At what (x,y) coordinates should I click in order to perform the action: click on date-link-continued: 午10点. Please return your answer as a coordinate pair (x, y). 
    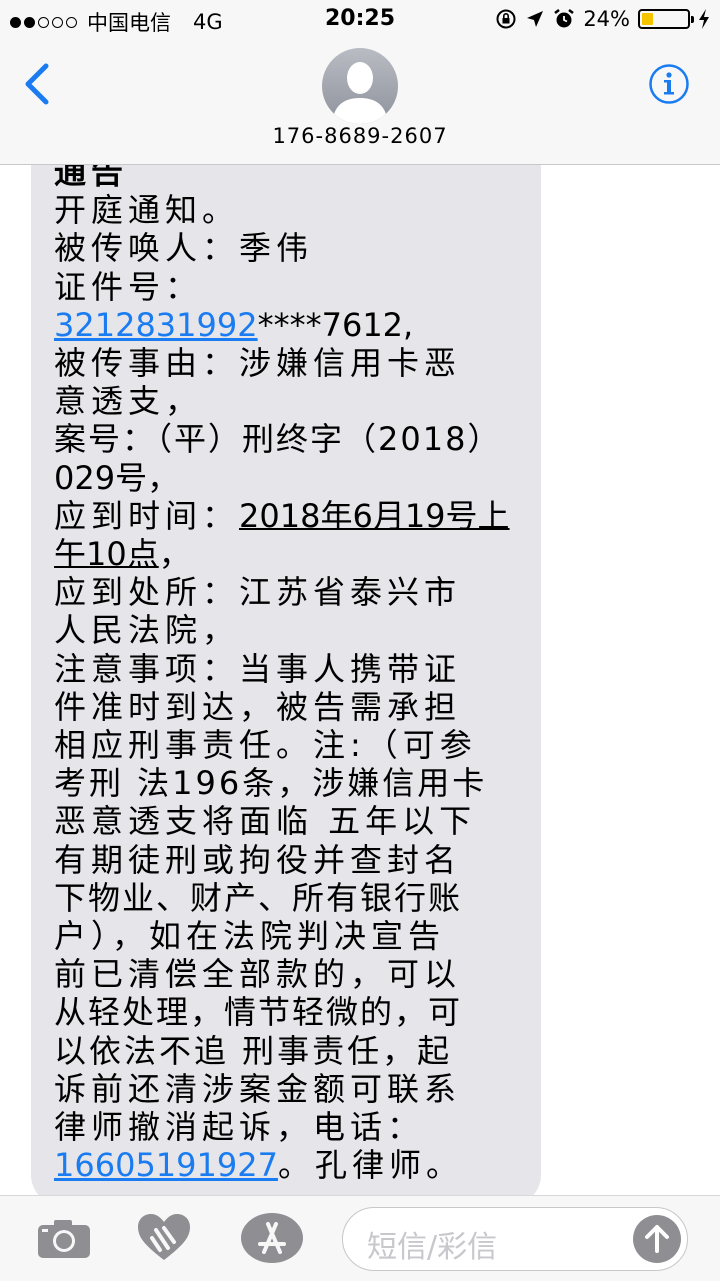
    Looking at the image, I should click on (106, 554).